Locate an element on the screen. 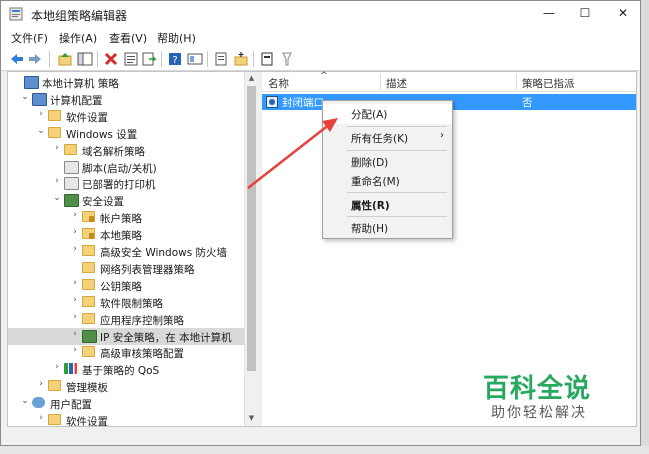 The height and width of the screenshot is (454, 649). watermark-subtitle: 助你轻松解决 is located at coordinates (539, 413).